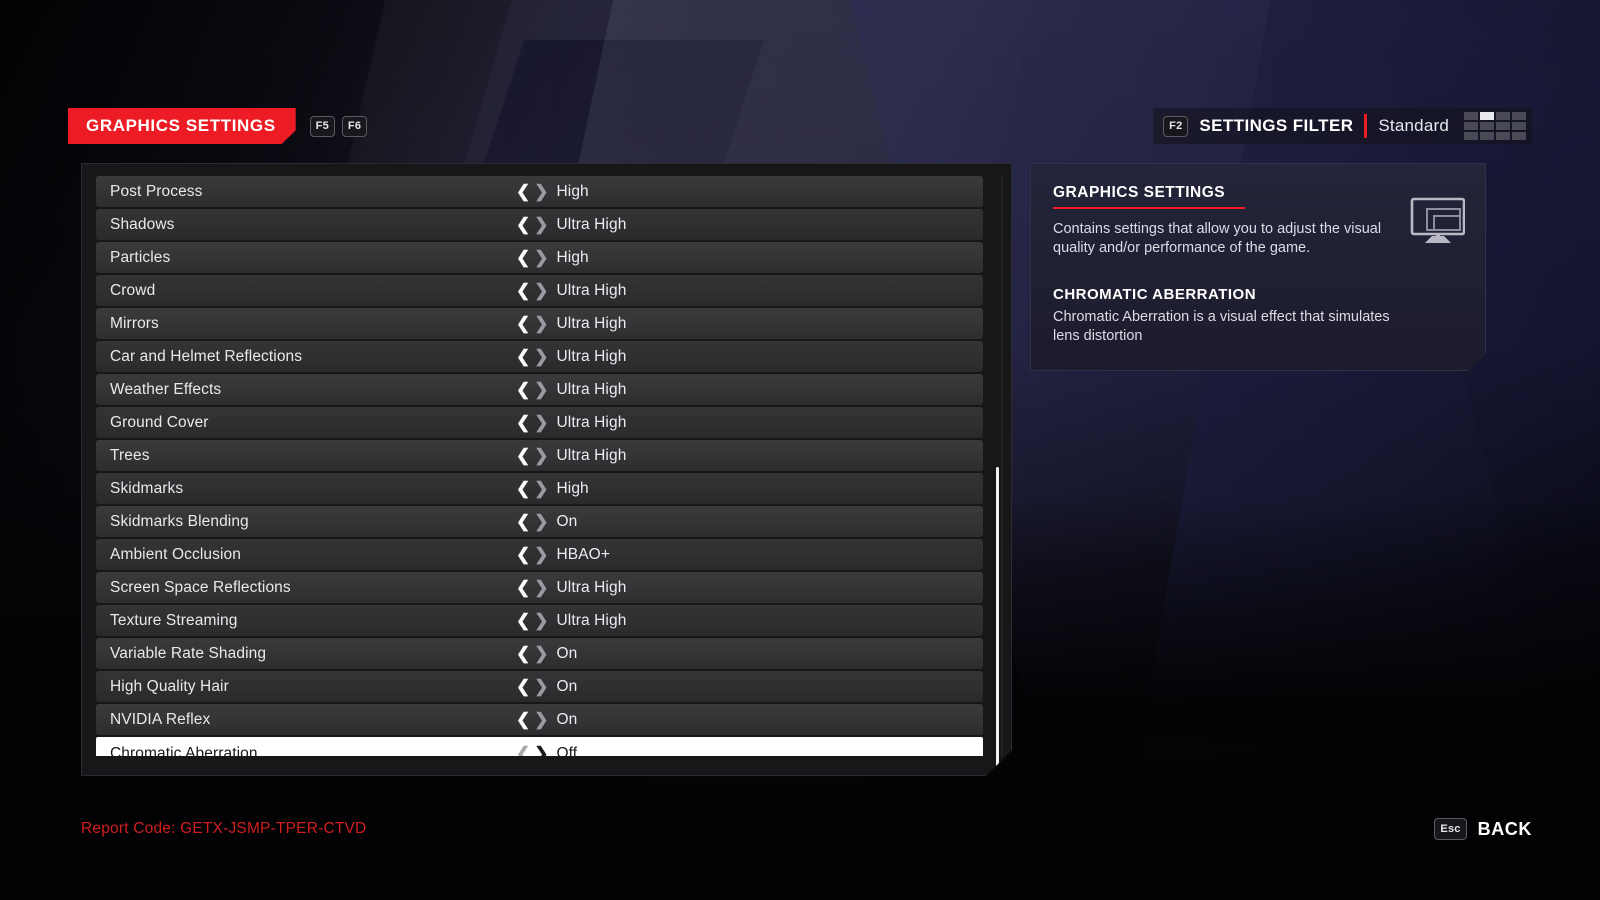  I want to click on setting-row: Shadows ❮ ❯ Ultra High, so click(539, 224).